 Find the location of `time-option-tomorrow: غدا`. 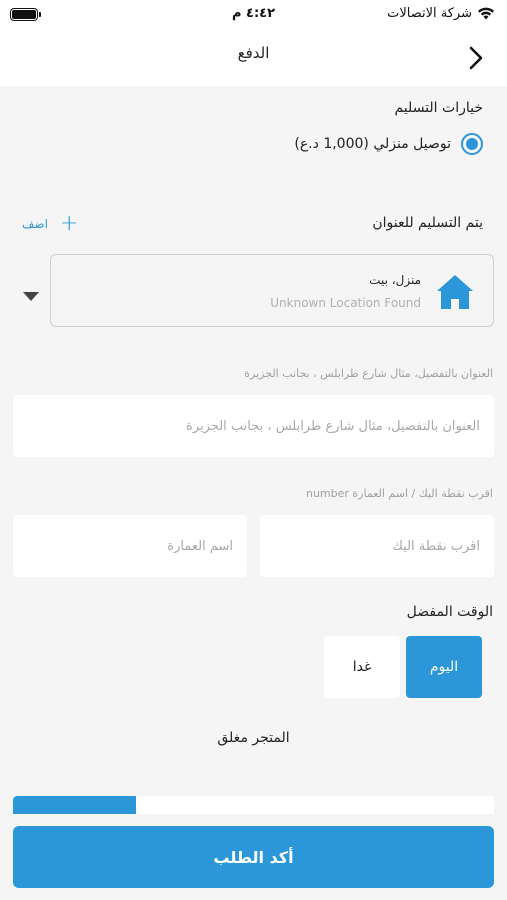

time-option-tomorrow: غدا is located at coordinates (362, 667).